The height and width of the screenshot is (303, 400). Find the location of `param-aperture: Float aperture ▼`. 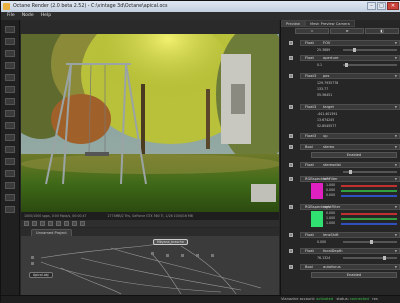

param-aperture: Float aperture ▼ is located at coordinates (350, 58).